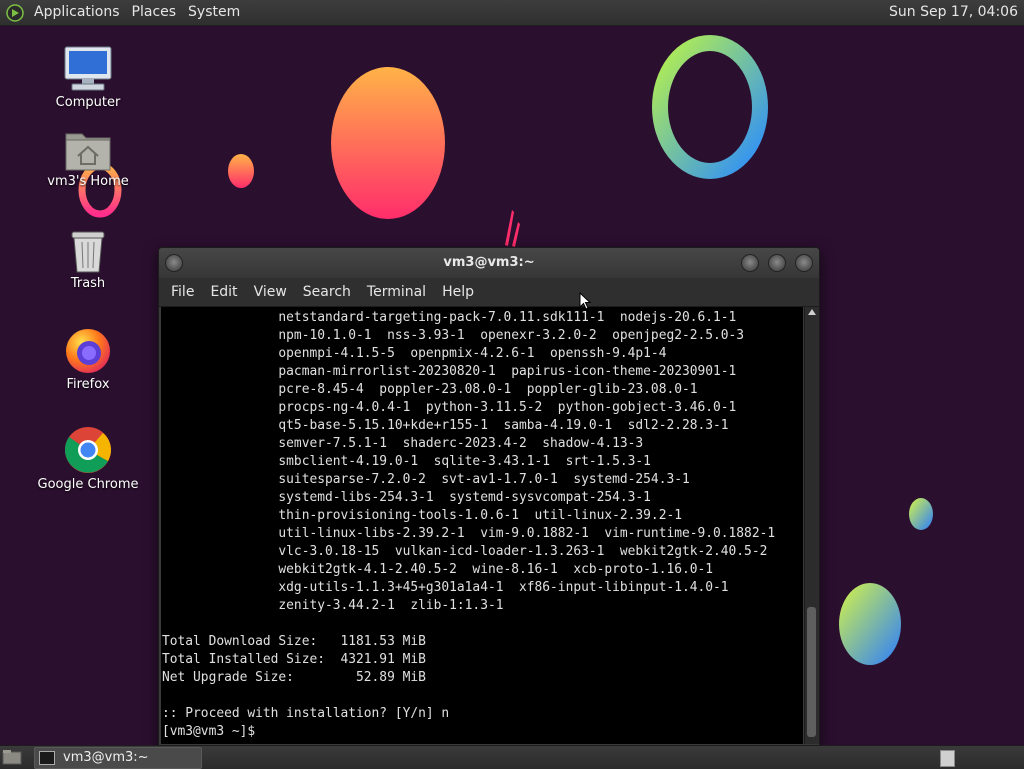 This screenshot has height=769, width=1024. Describe the element at coordinates (921, 514) in the screenshot. I see `small-blue-blob` at that location.